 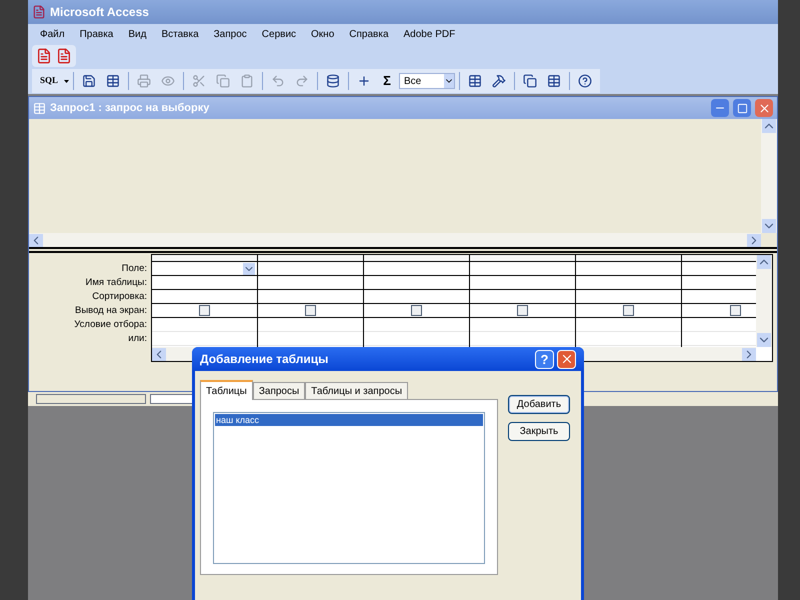 What do you see at coordinates (137, 34) in the screenshot?
I see `menu-item: Вид` at bounding box center [137, 34].